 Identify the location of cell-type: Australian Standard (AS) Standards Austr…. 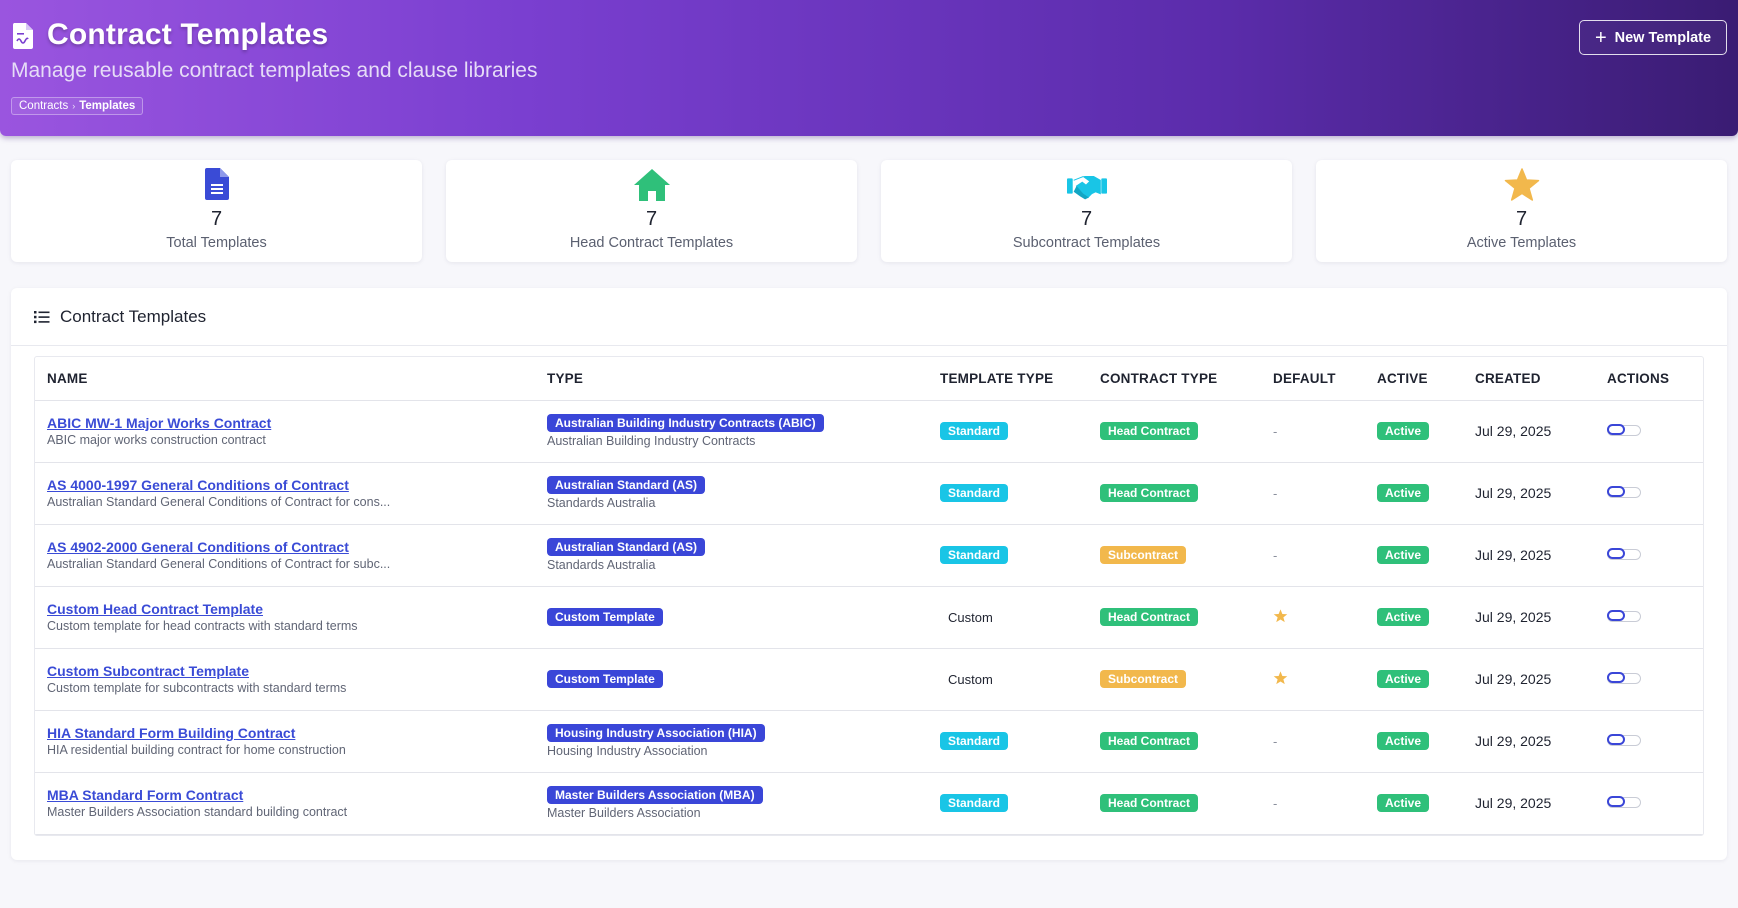
(731, 493).